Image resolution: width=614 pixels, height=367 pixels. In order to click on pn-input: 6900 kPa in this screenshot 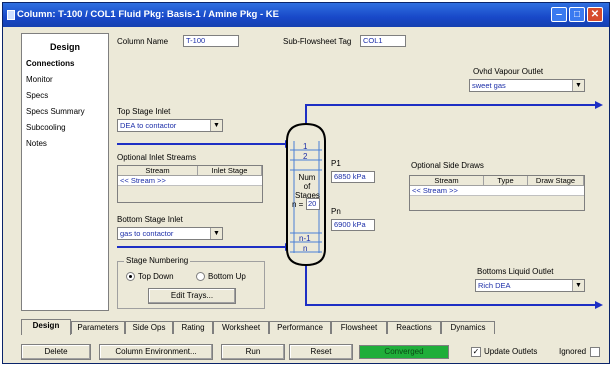, I will do `click(353, 225)`.